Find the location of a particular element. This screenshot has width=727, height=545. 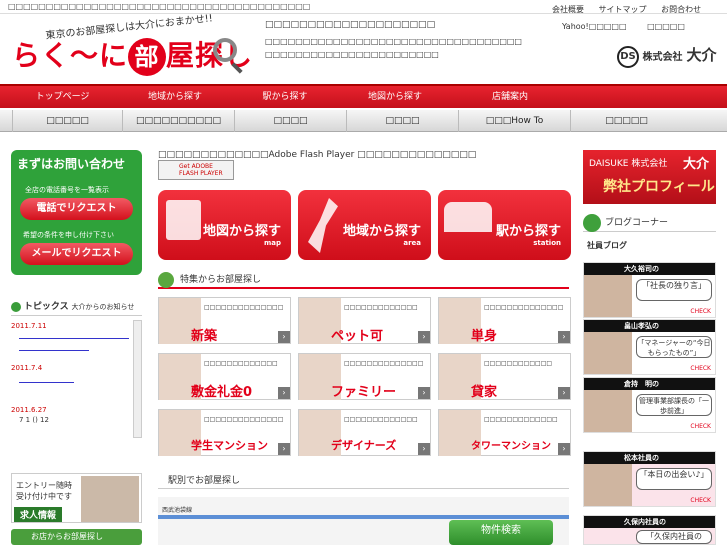

header-line-1: □□□□□□□□□□□□□□□□□□□□ is located at coordinates (350, 25).